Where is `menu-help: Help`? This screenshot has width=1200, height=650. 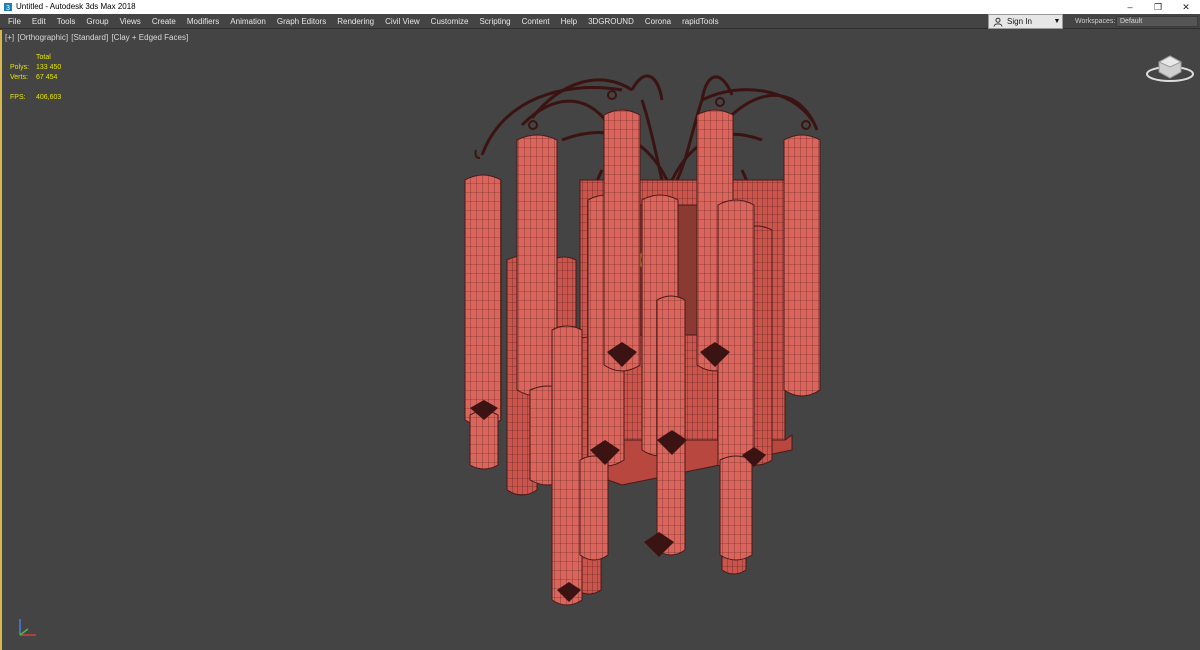 menu-help: Help is located at coordinates (570, 21).